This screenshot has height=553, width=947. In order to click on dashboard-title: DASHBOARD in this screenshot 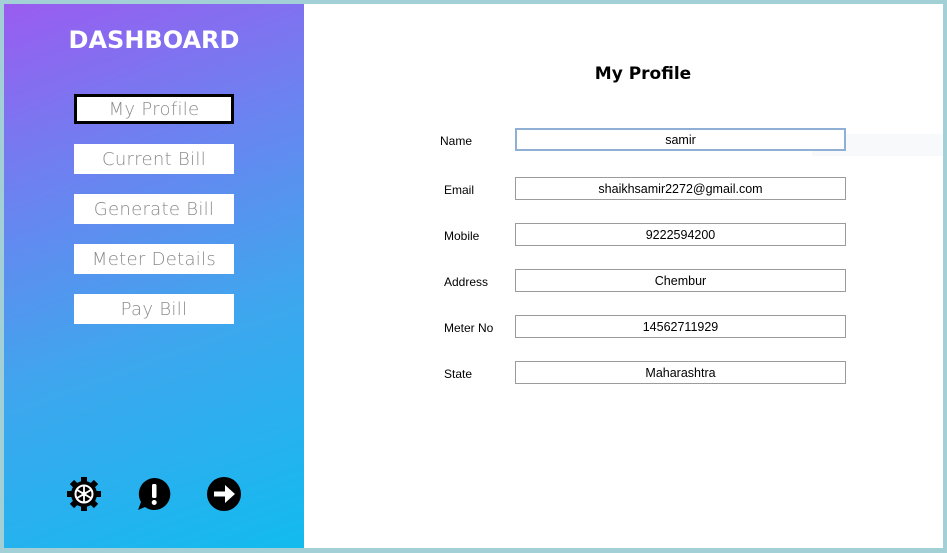, I will do `click(154, 40)`.